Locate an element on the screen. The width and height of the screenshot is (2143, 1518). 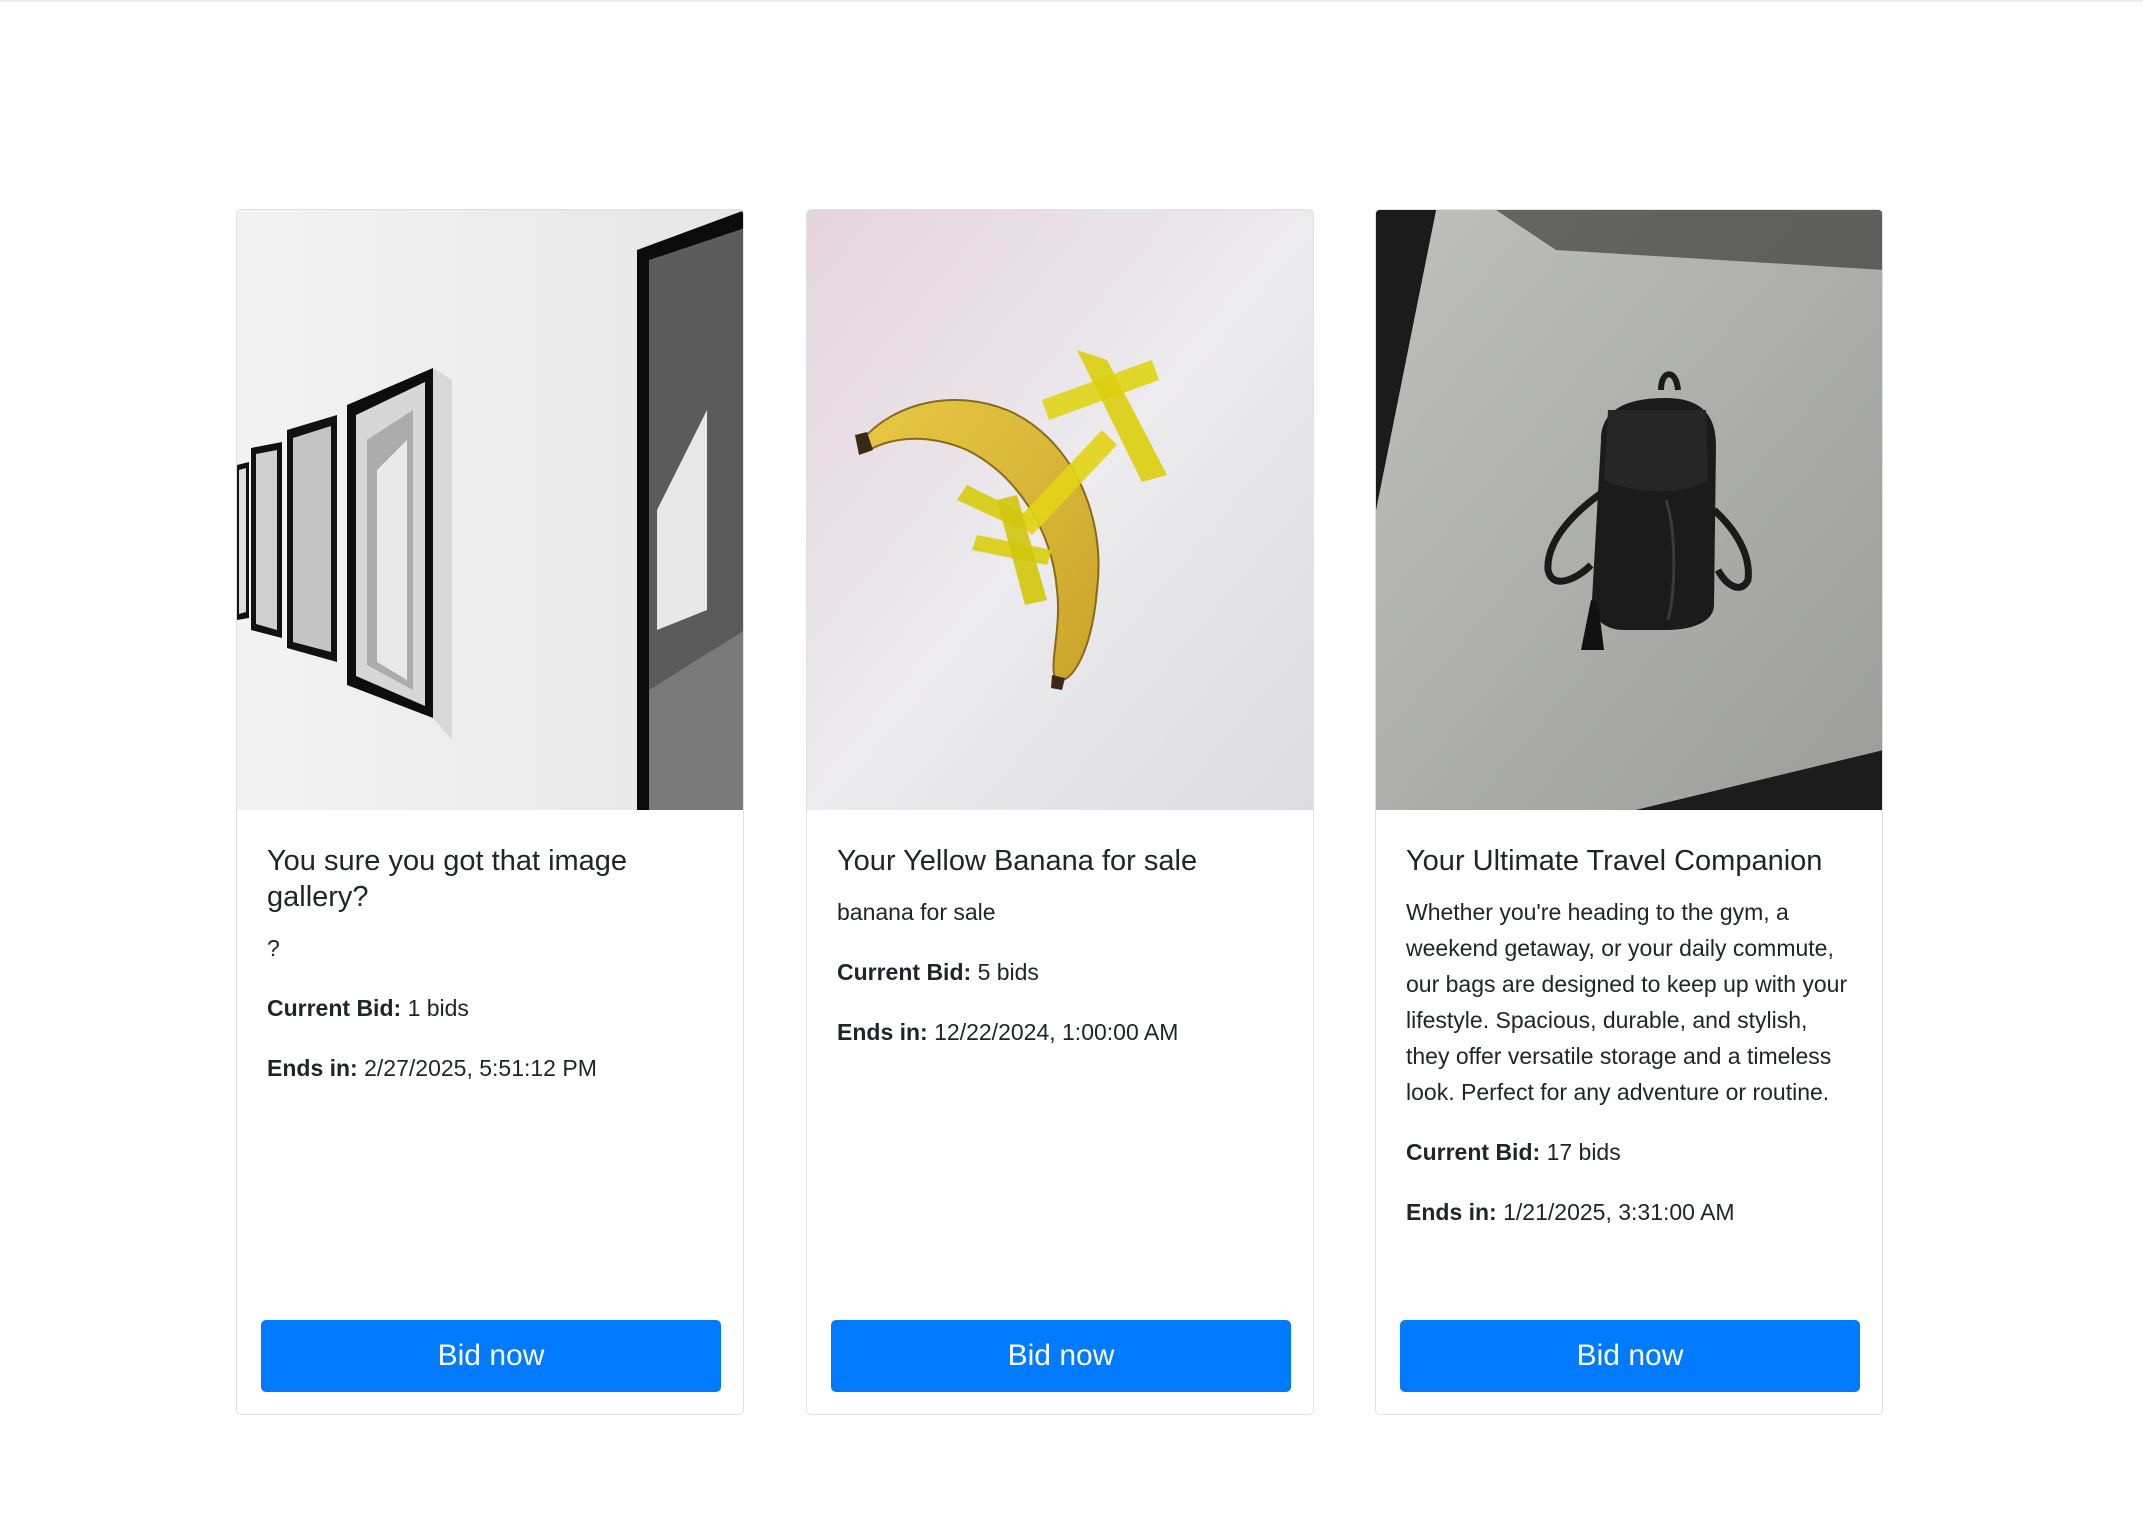
card-title: Your Yellow Banana for sale is located at coordinates (1017, 861).